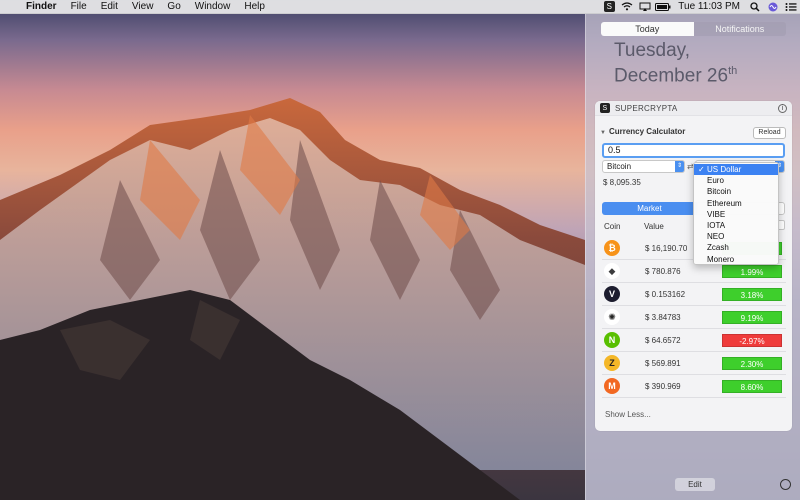 Image resolution: width=800 pixels, height=500 pixels. Describe the element at coordinates (701, 169) in the screenshot. I see `checkmark-icon: ✓` at that location.